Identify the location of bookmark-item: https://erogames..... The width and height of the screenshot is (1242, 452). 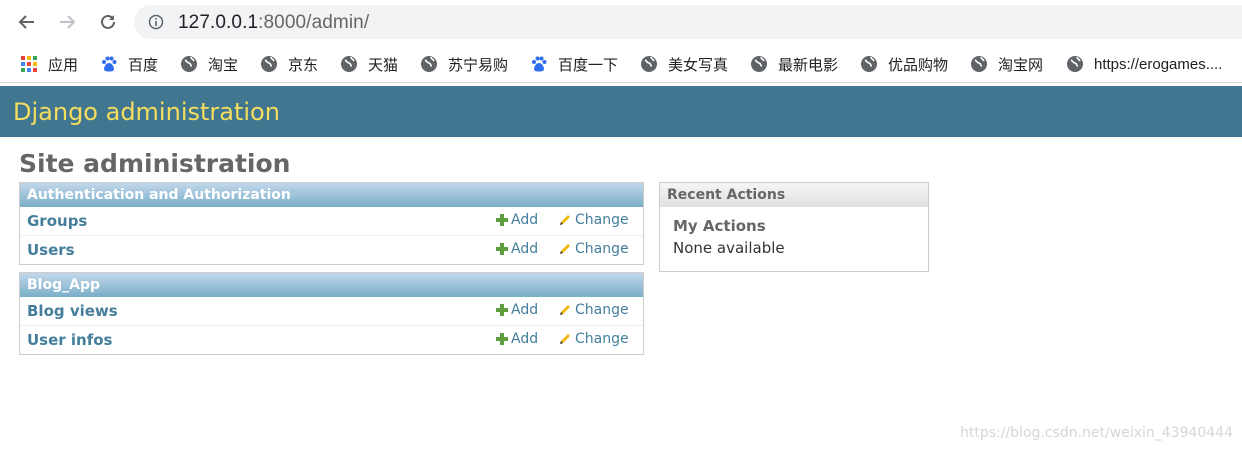
(1144, 64).